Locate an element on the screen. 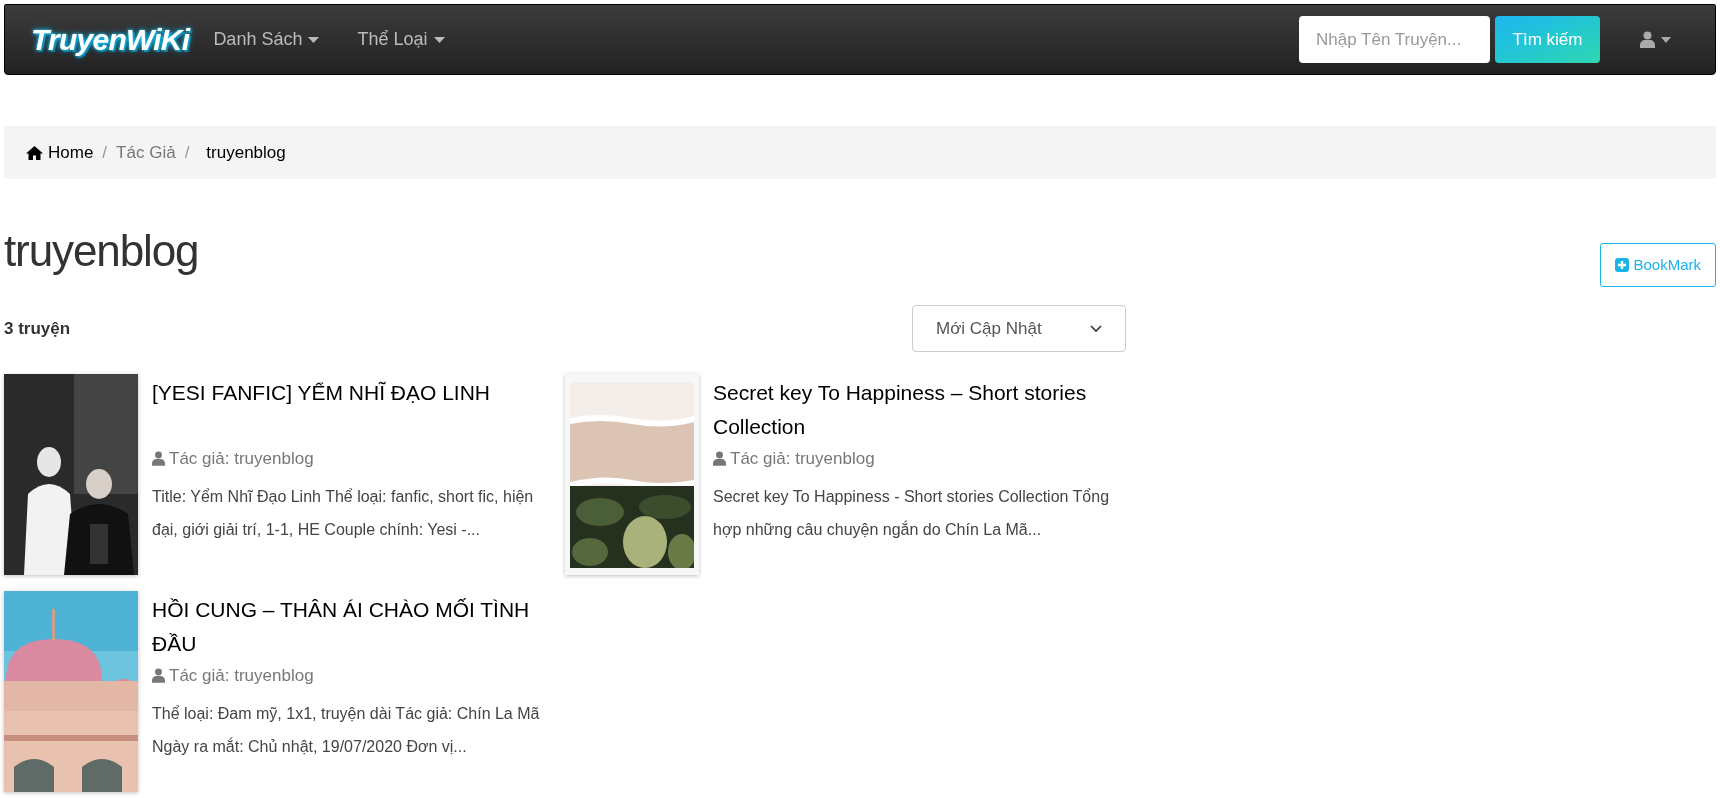  sort-select: Mới Cập Nhật is located at coordinates (1019, 328).